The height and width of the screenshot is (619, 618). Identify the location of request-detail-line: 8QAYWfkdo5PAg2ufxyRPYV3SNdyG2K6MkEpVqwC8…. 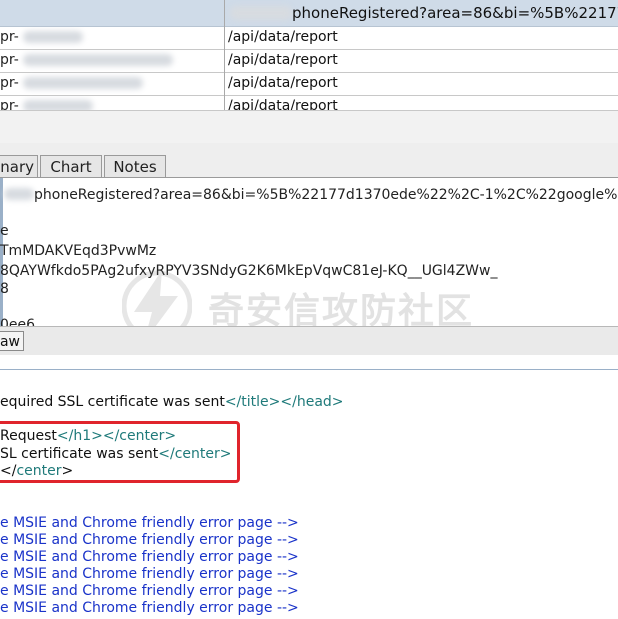
(249, 271).